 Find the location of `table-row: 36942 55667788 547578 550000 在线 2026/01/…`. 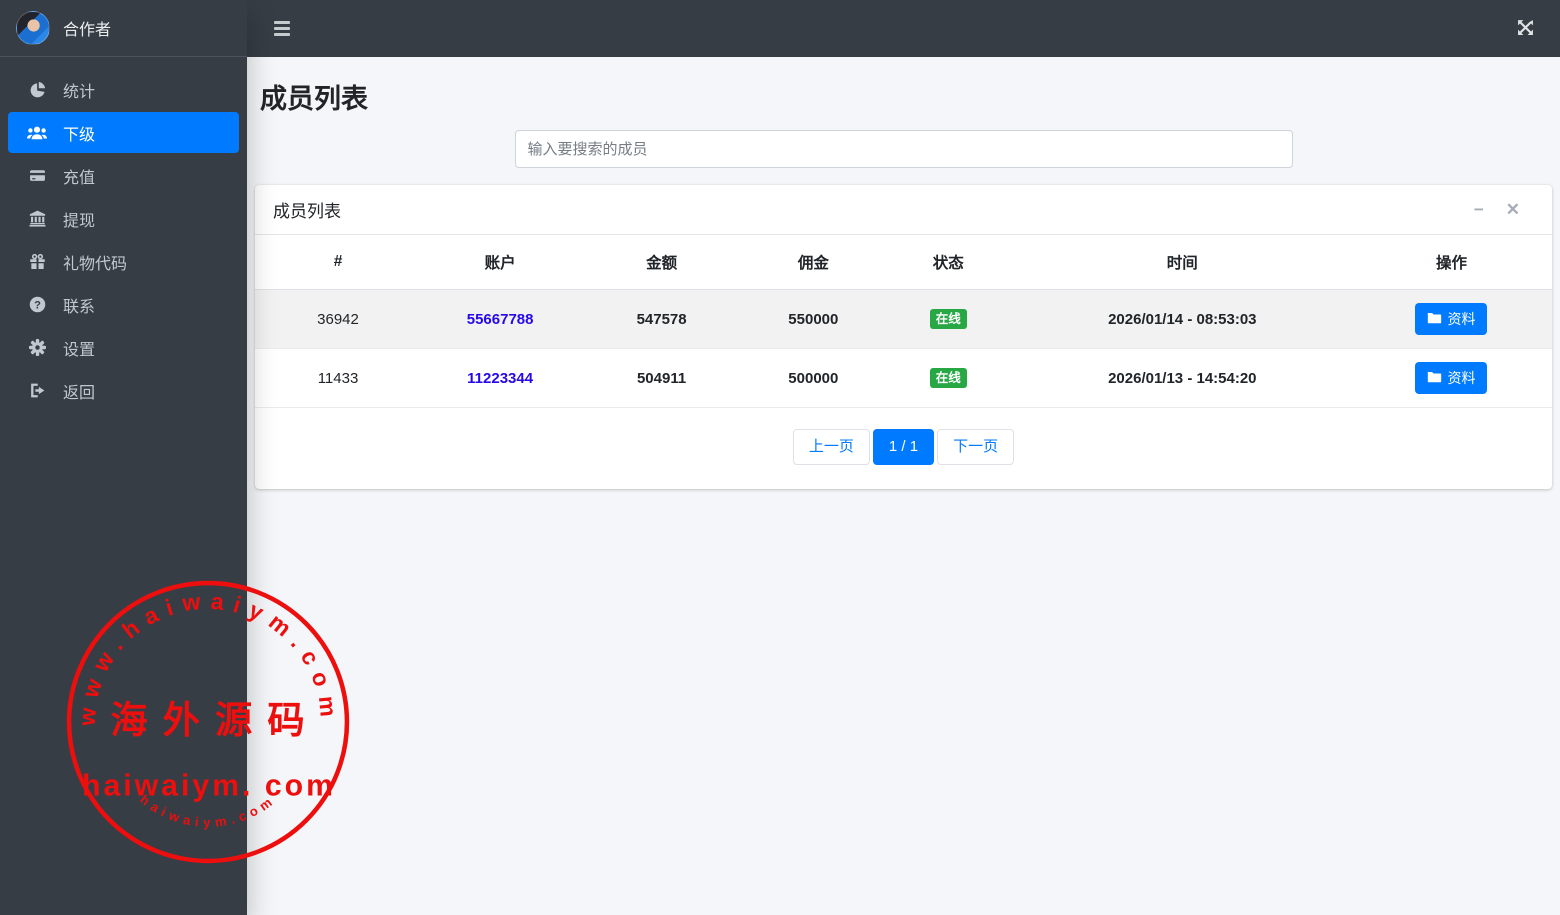

table-row: 36942 55667788 547578 550000 在线 2026/01/… is located at coordinates (903, 319).